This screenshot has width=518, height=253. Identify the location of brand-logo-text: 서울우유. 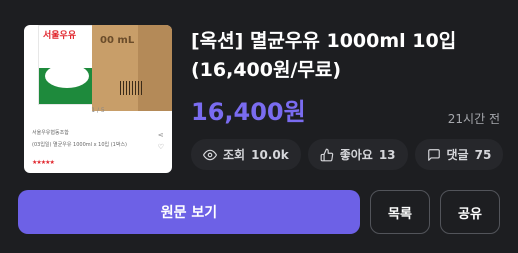
(60, 36).